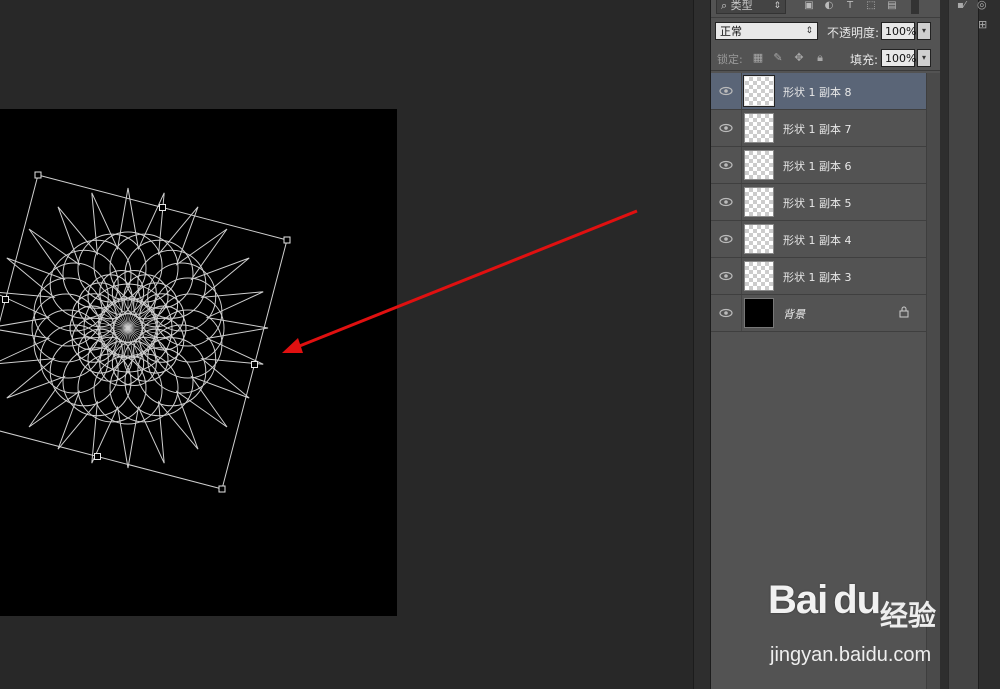 Image resolution: width=1000 pixels, height=689 pixels. What do you see at coordinates (924, 31) in the screenshot?
I see `opacity-dropdown: ▾` at bounding box center [924, 31].